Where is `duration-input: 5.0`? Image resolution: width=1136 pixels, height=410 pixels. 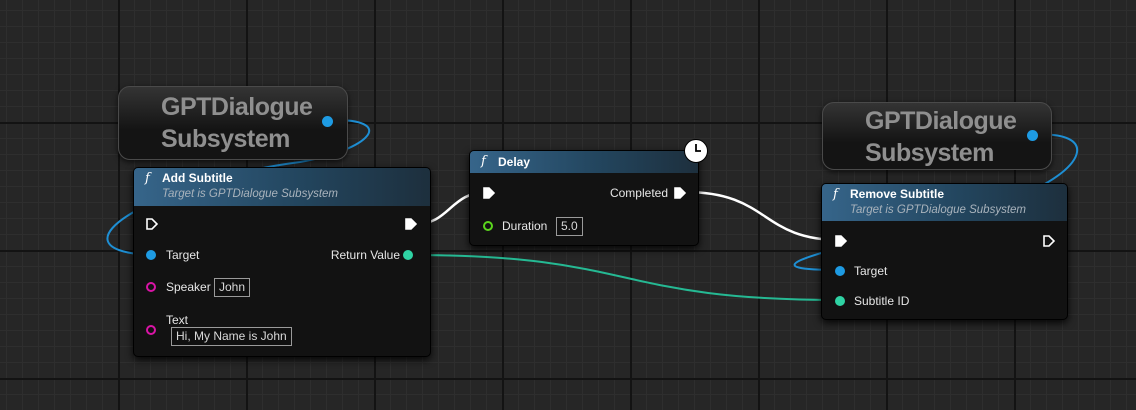
duration-input: 5.0 is located at coordinates (569, 226).